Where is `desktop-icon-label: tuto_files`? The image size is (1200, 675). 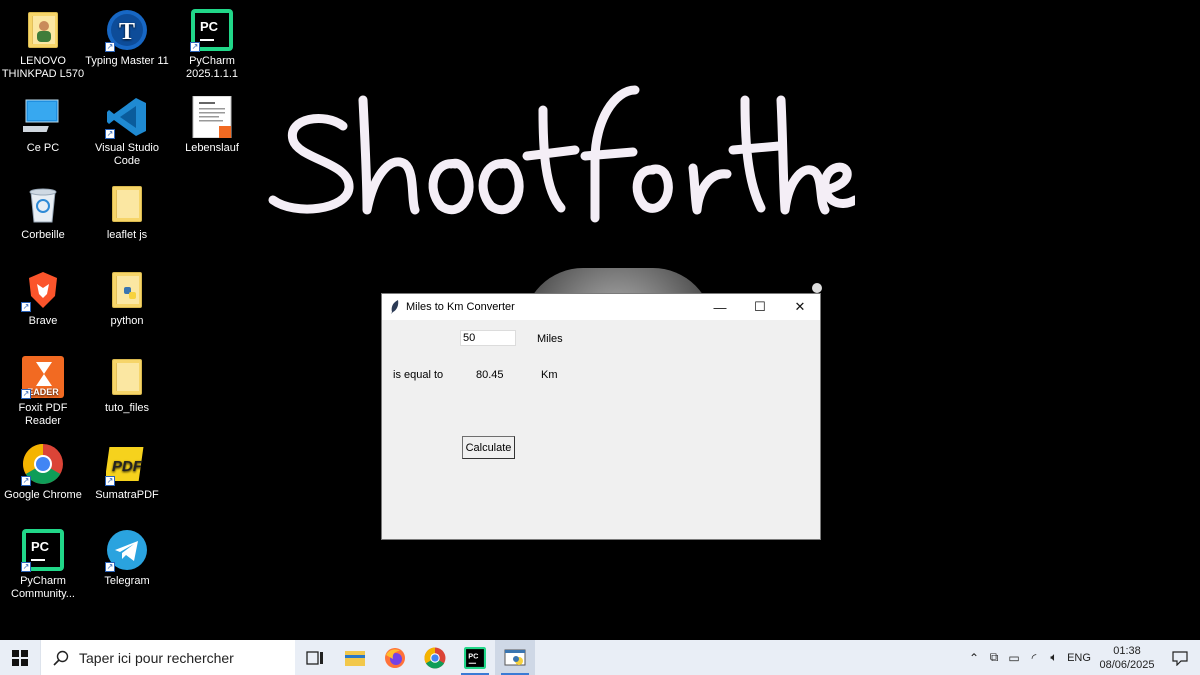
desktop-icon-label: tuto_files is located at coordinates (127, 408).